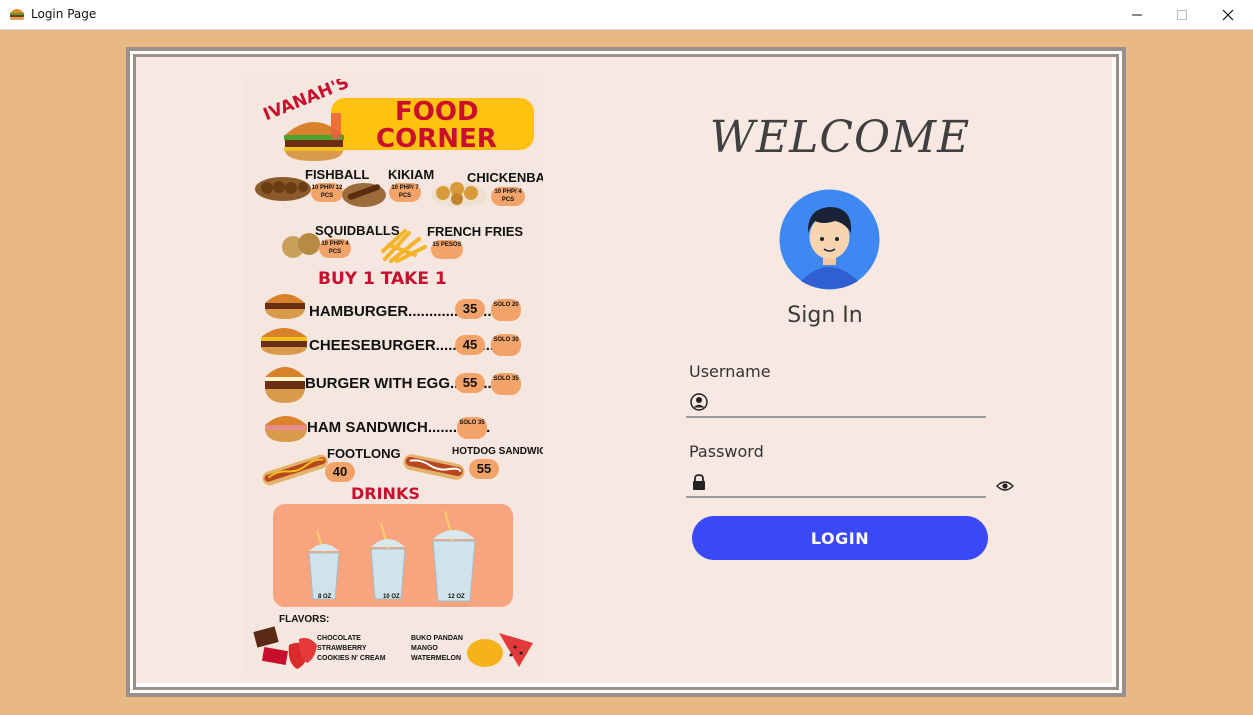 Image resolution: width=1253 pixels, height=715 pixels. What do you see at coordinates (437, 638) in the screenshot?
I see `flavor-item: BUKO PANDAN` at bounding box center [437, 638].